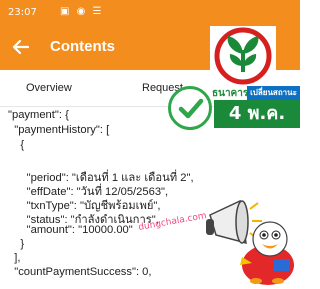 The width and height of the screenshot is (320, 289). Describe the element at coordinates (22, 12) in the screenshot. I see `status-time: 23:07` at that location.